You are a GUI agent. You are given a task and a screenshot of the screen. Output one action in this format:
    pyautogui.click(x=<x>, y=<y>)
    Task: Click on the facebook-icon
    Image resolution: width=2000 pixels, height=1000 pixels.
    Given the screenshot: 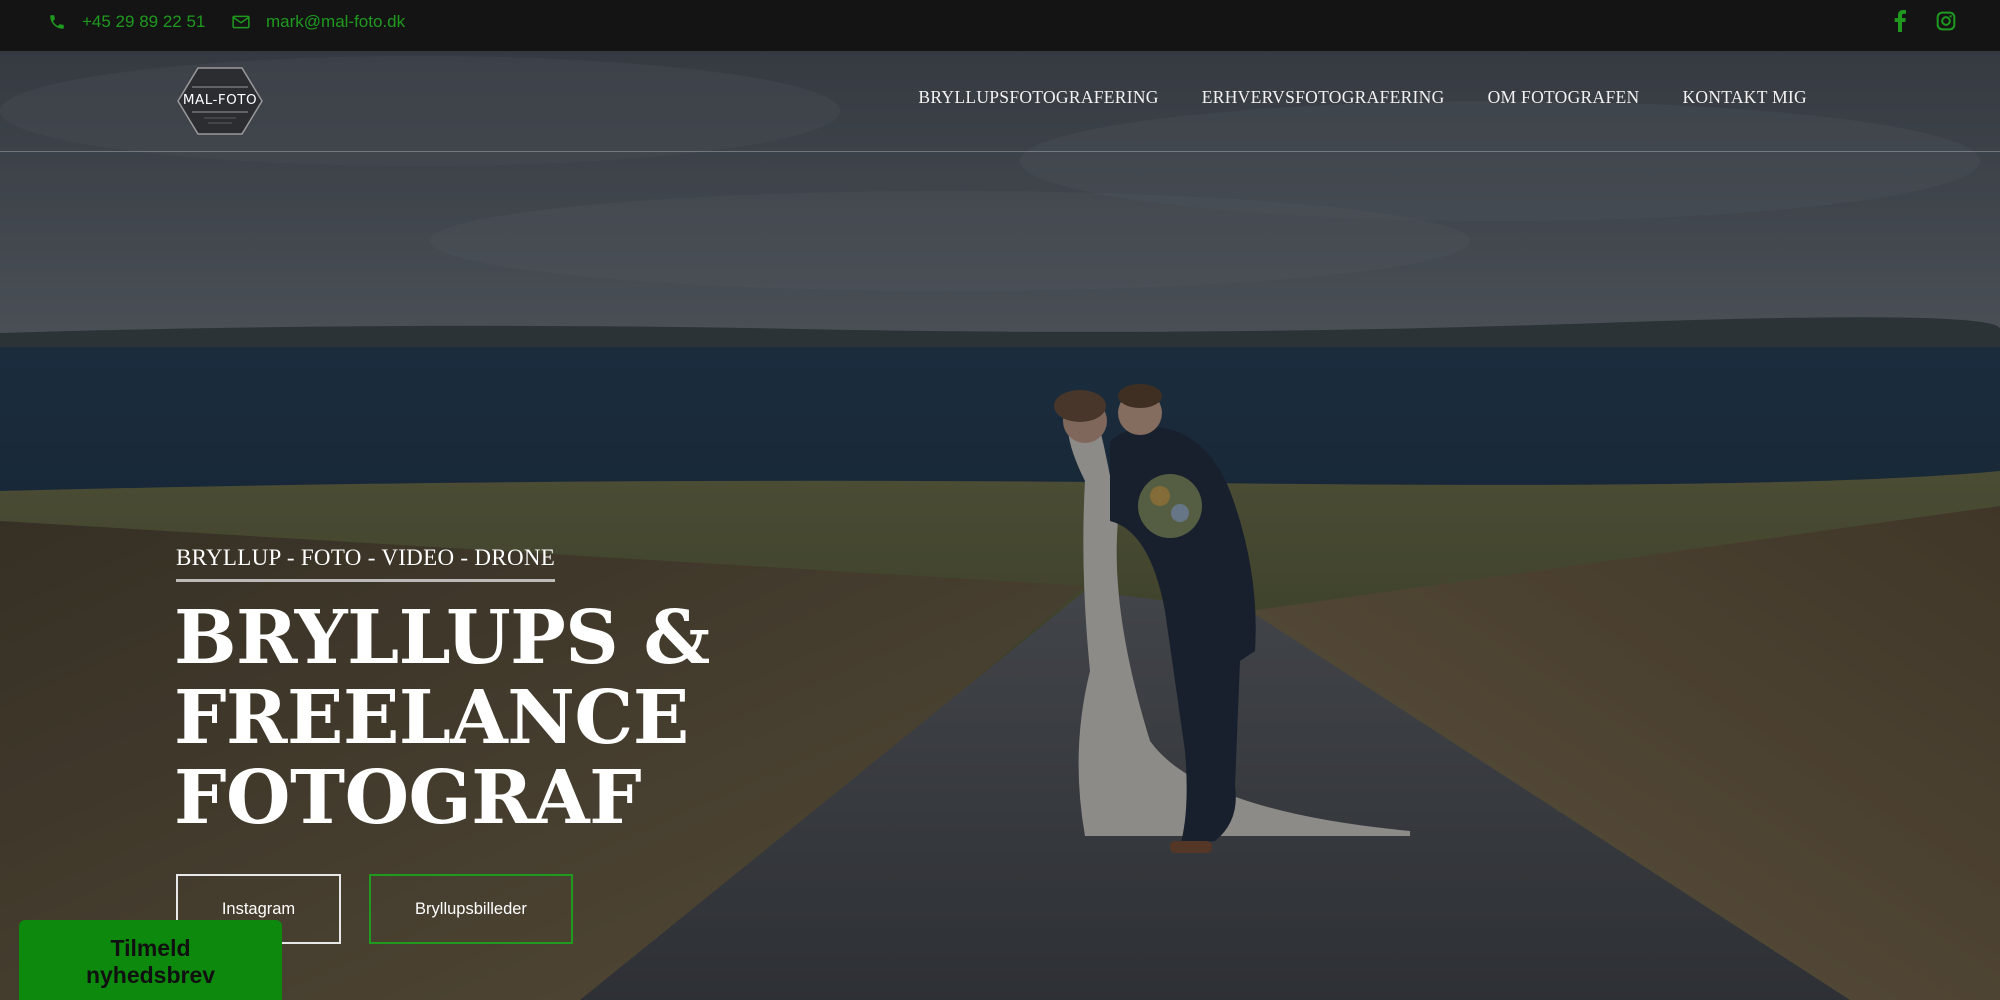 What is the action you would take?
    pyautogui.click(x=1900, y=21)
    